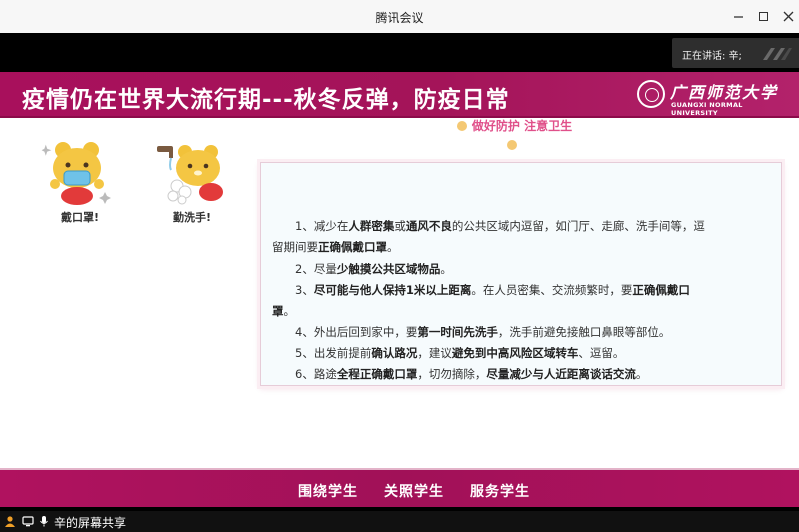 Image resolution: width=799 pixels, height=532 pixels. I want to click on bear-caption-mask: 戴口罩!, so click(80, 217).